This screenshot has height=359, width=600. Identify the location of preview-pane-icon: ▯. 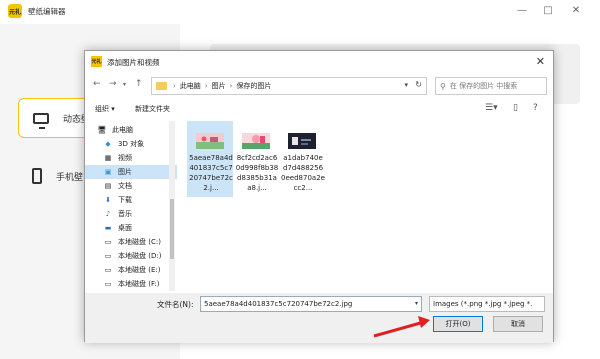
(515, 108).